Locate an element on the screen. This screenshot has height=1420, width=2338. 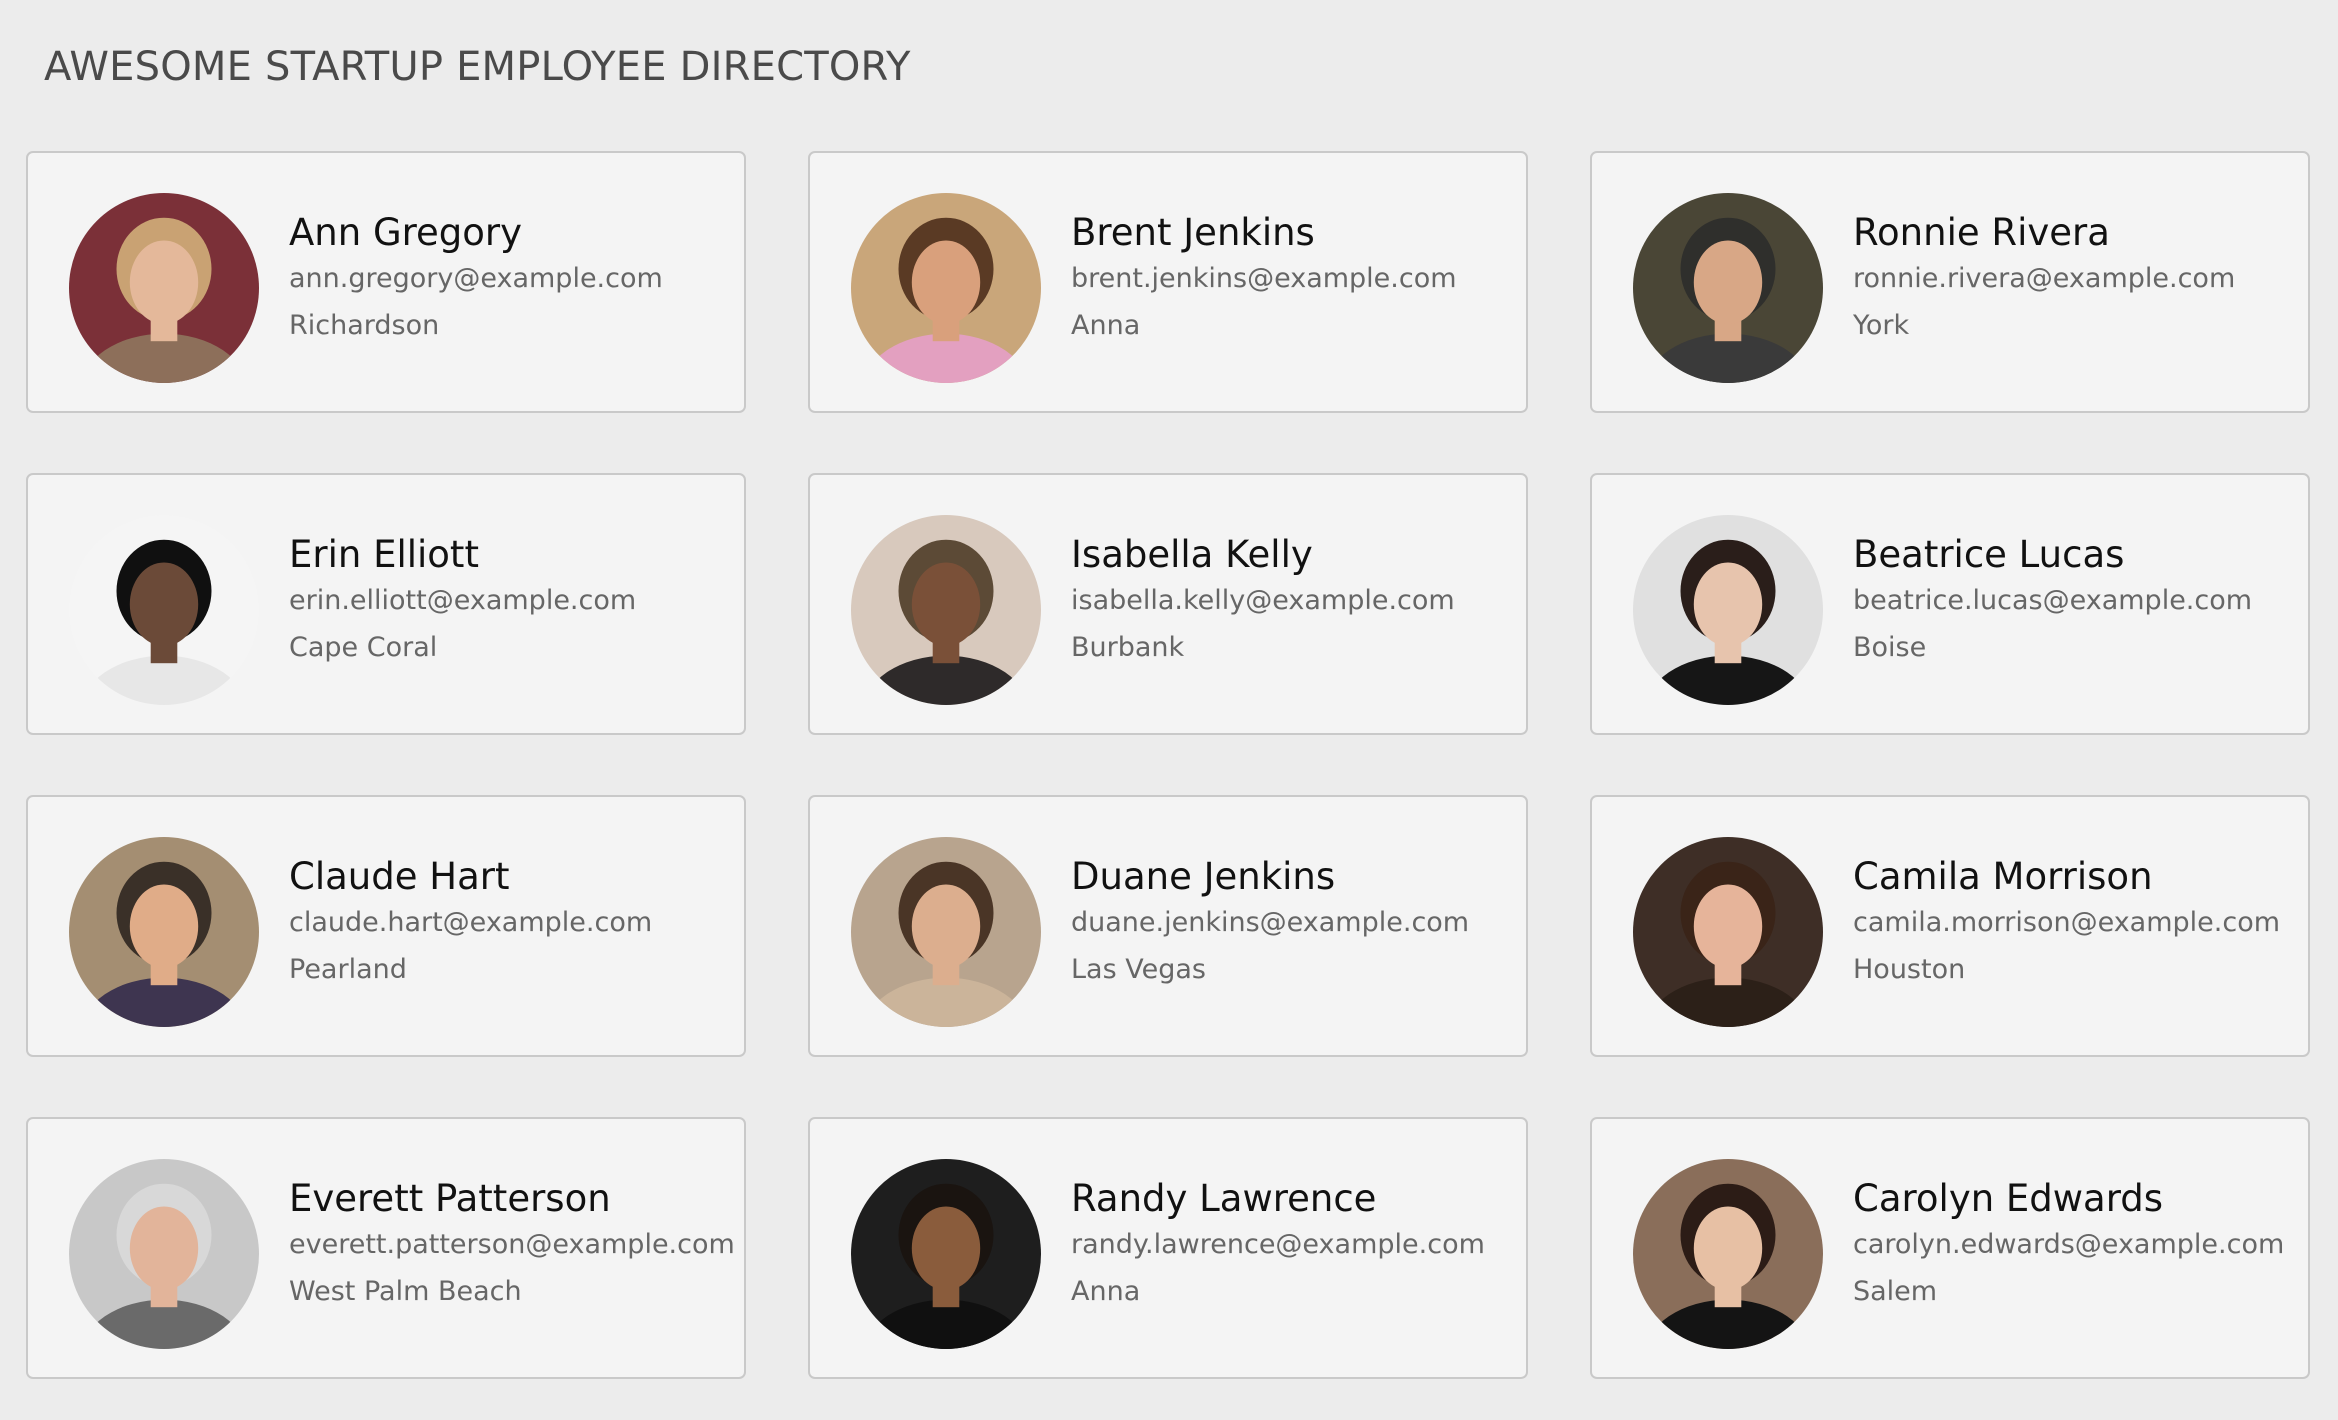
employee-name: Beatrice Lucas is located at coordinates (1989, 554).